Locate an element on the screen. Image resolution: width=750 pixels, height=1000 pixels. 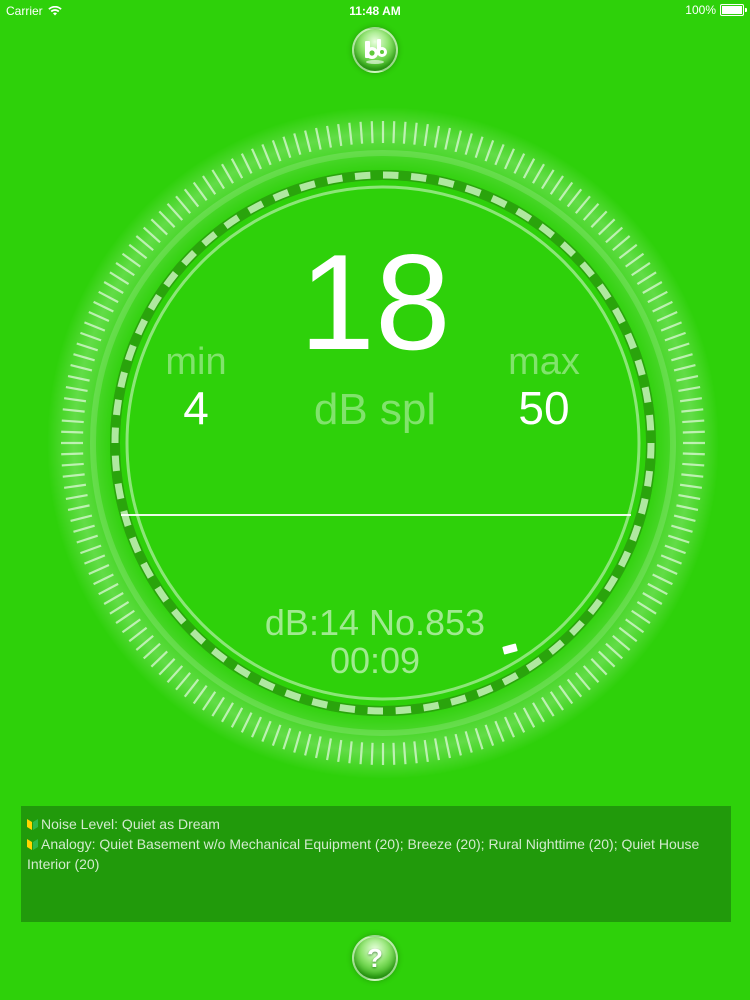
unit-label: dB spl is located at coordinates (375, 409).